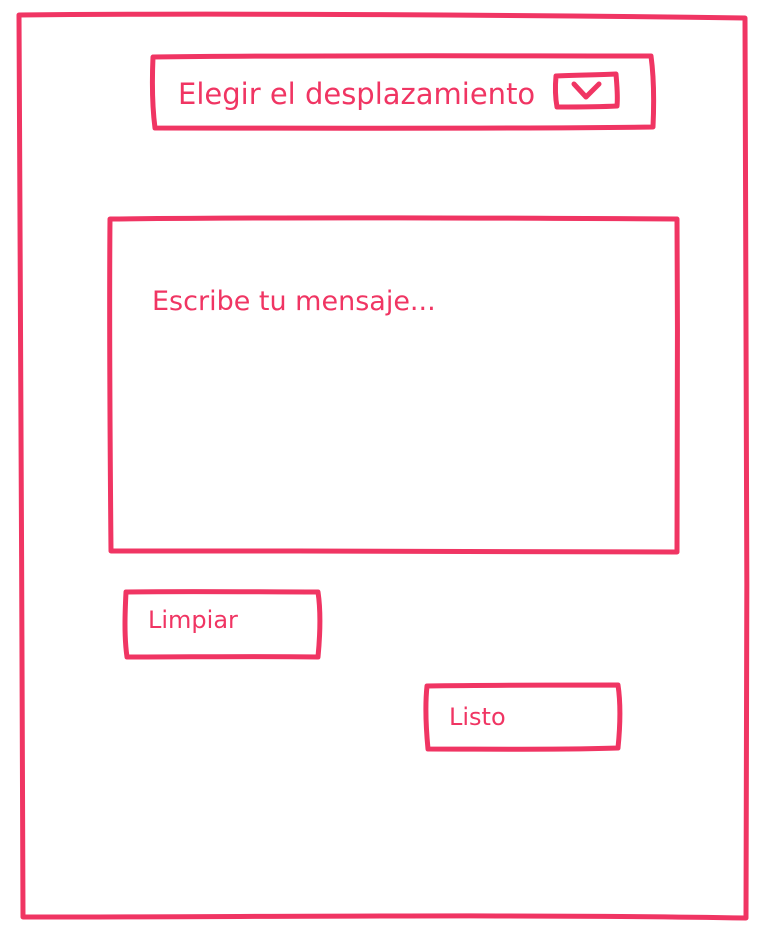  Describe the element at coordinates (193, 620) in the screenshot. I see `clear-button-label: Limpiar` at that location.